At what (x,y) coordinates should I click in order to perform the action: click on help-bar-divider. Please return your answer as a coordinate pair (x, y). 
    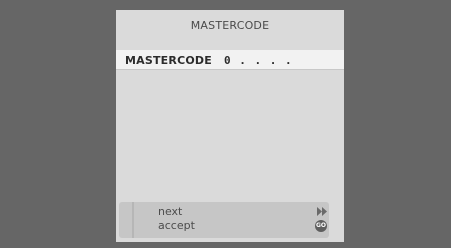
    Looking at the image, I should click on (133, 220).